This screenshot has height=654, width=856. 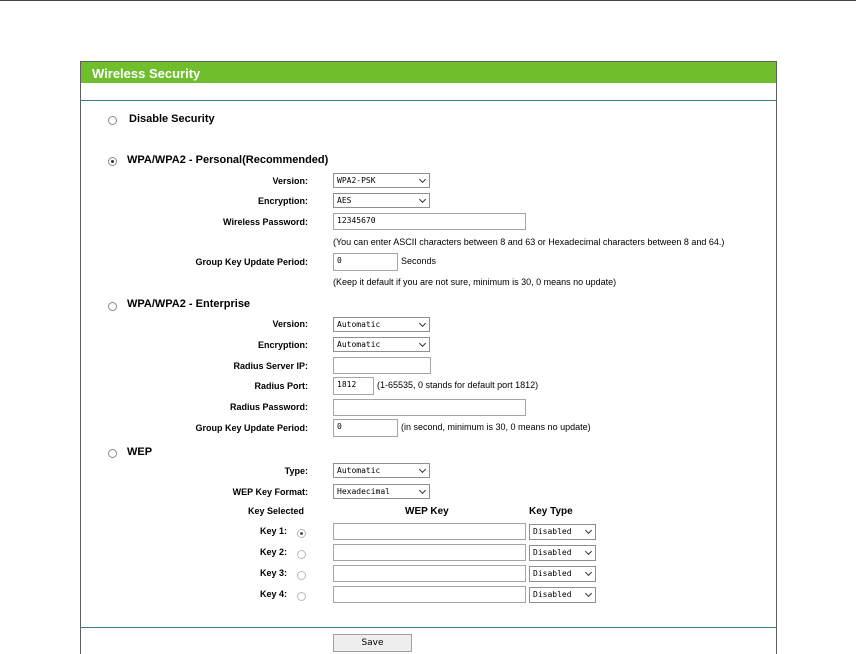 What do you see at coordinates (265, 222) in the screenshot?
I see `wireless-password-label: Wireless Password:` at bounding box center [265, 222].